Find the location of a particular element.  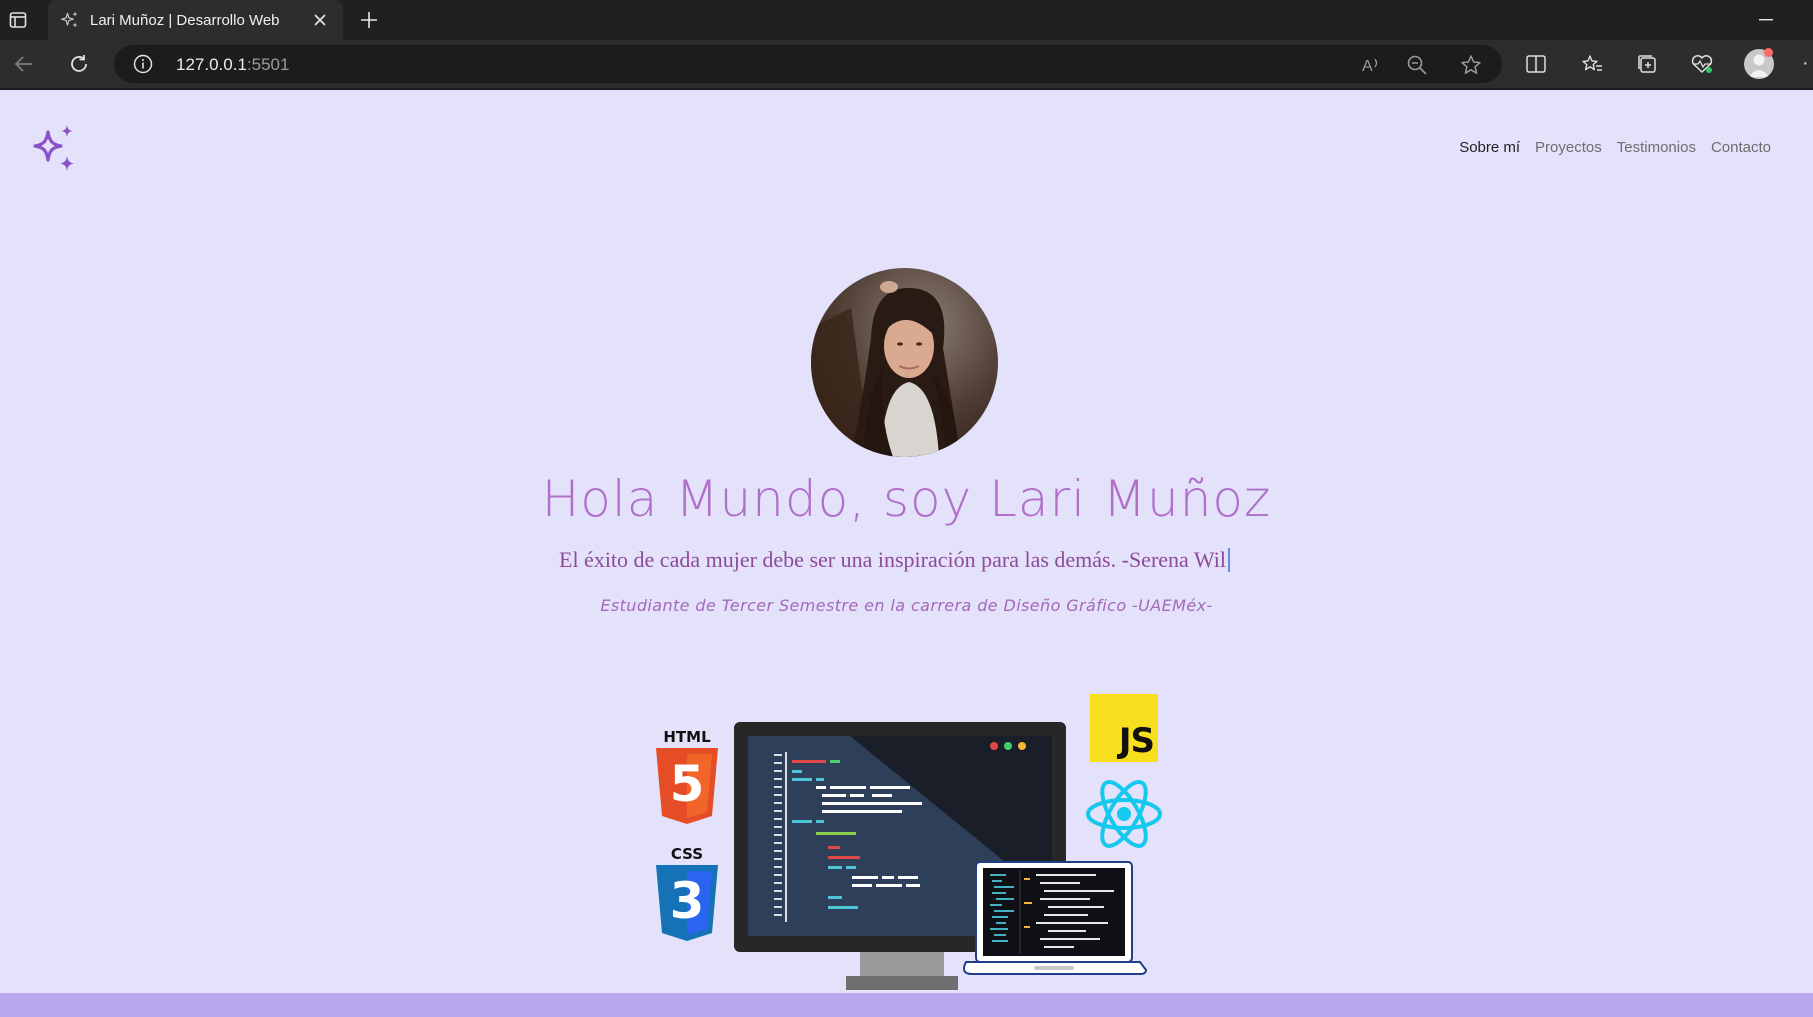

browser-toolbar: 127.0.0.1:5501 A · is located at coordinates (906, 64).